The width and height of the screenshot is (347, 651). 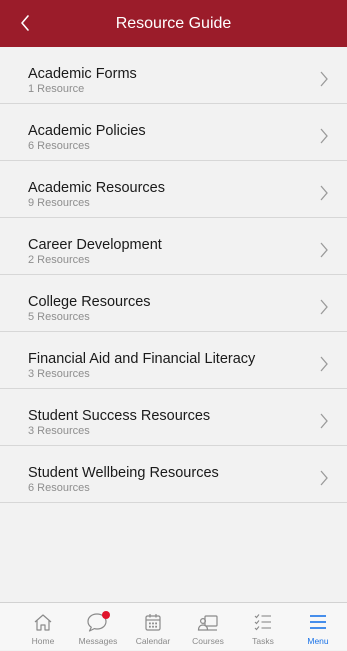 What do you see at coordinates (119, 416) in the screenshot?
I see `list-item-title: Student Success Resources` at bounding box center [119, 416].